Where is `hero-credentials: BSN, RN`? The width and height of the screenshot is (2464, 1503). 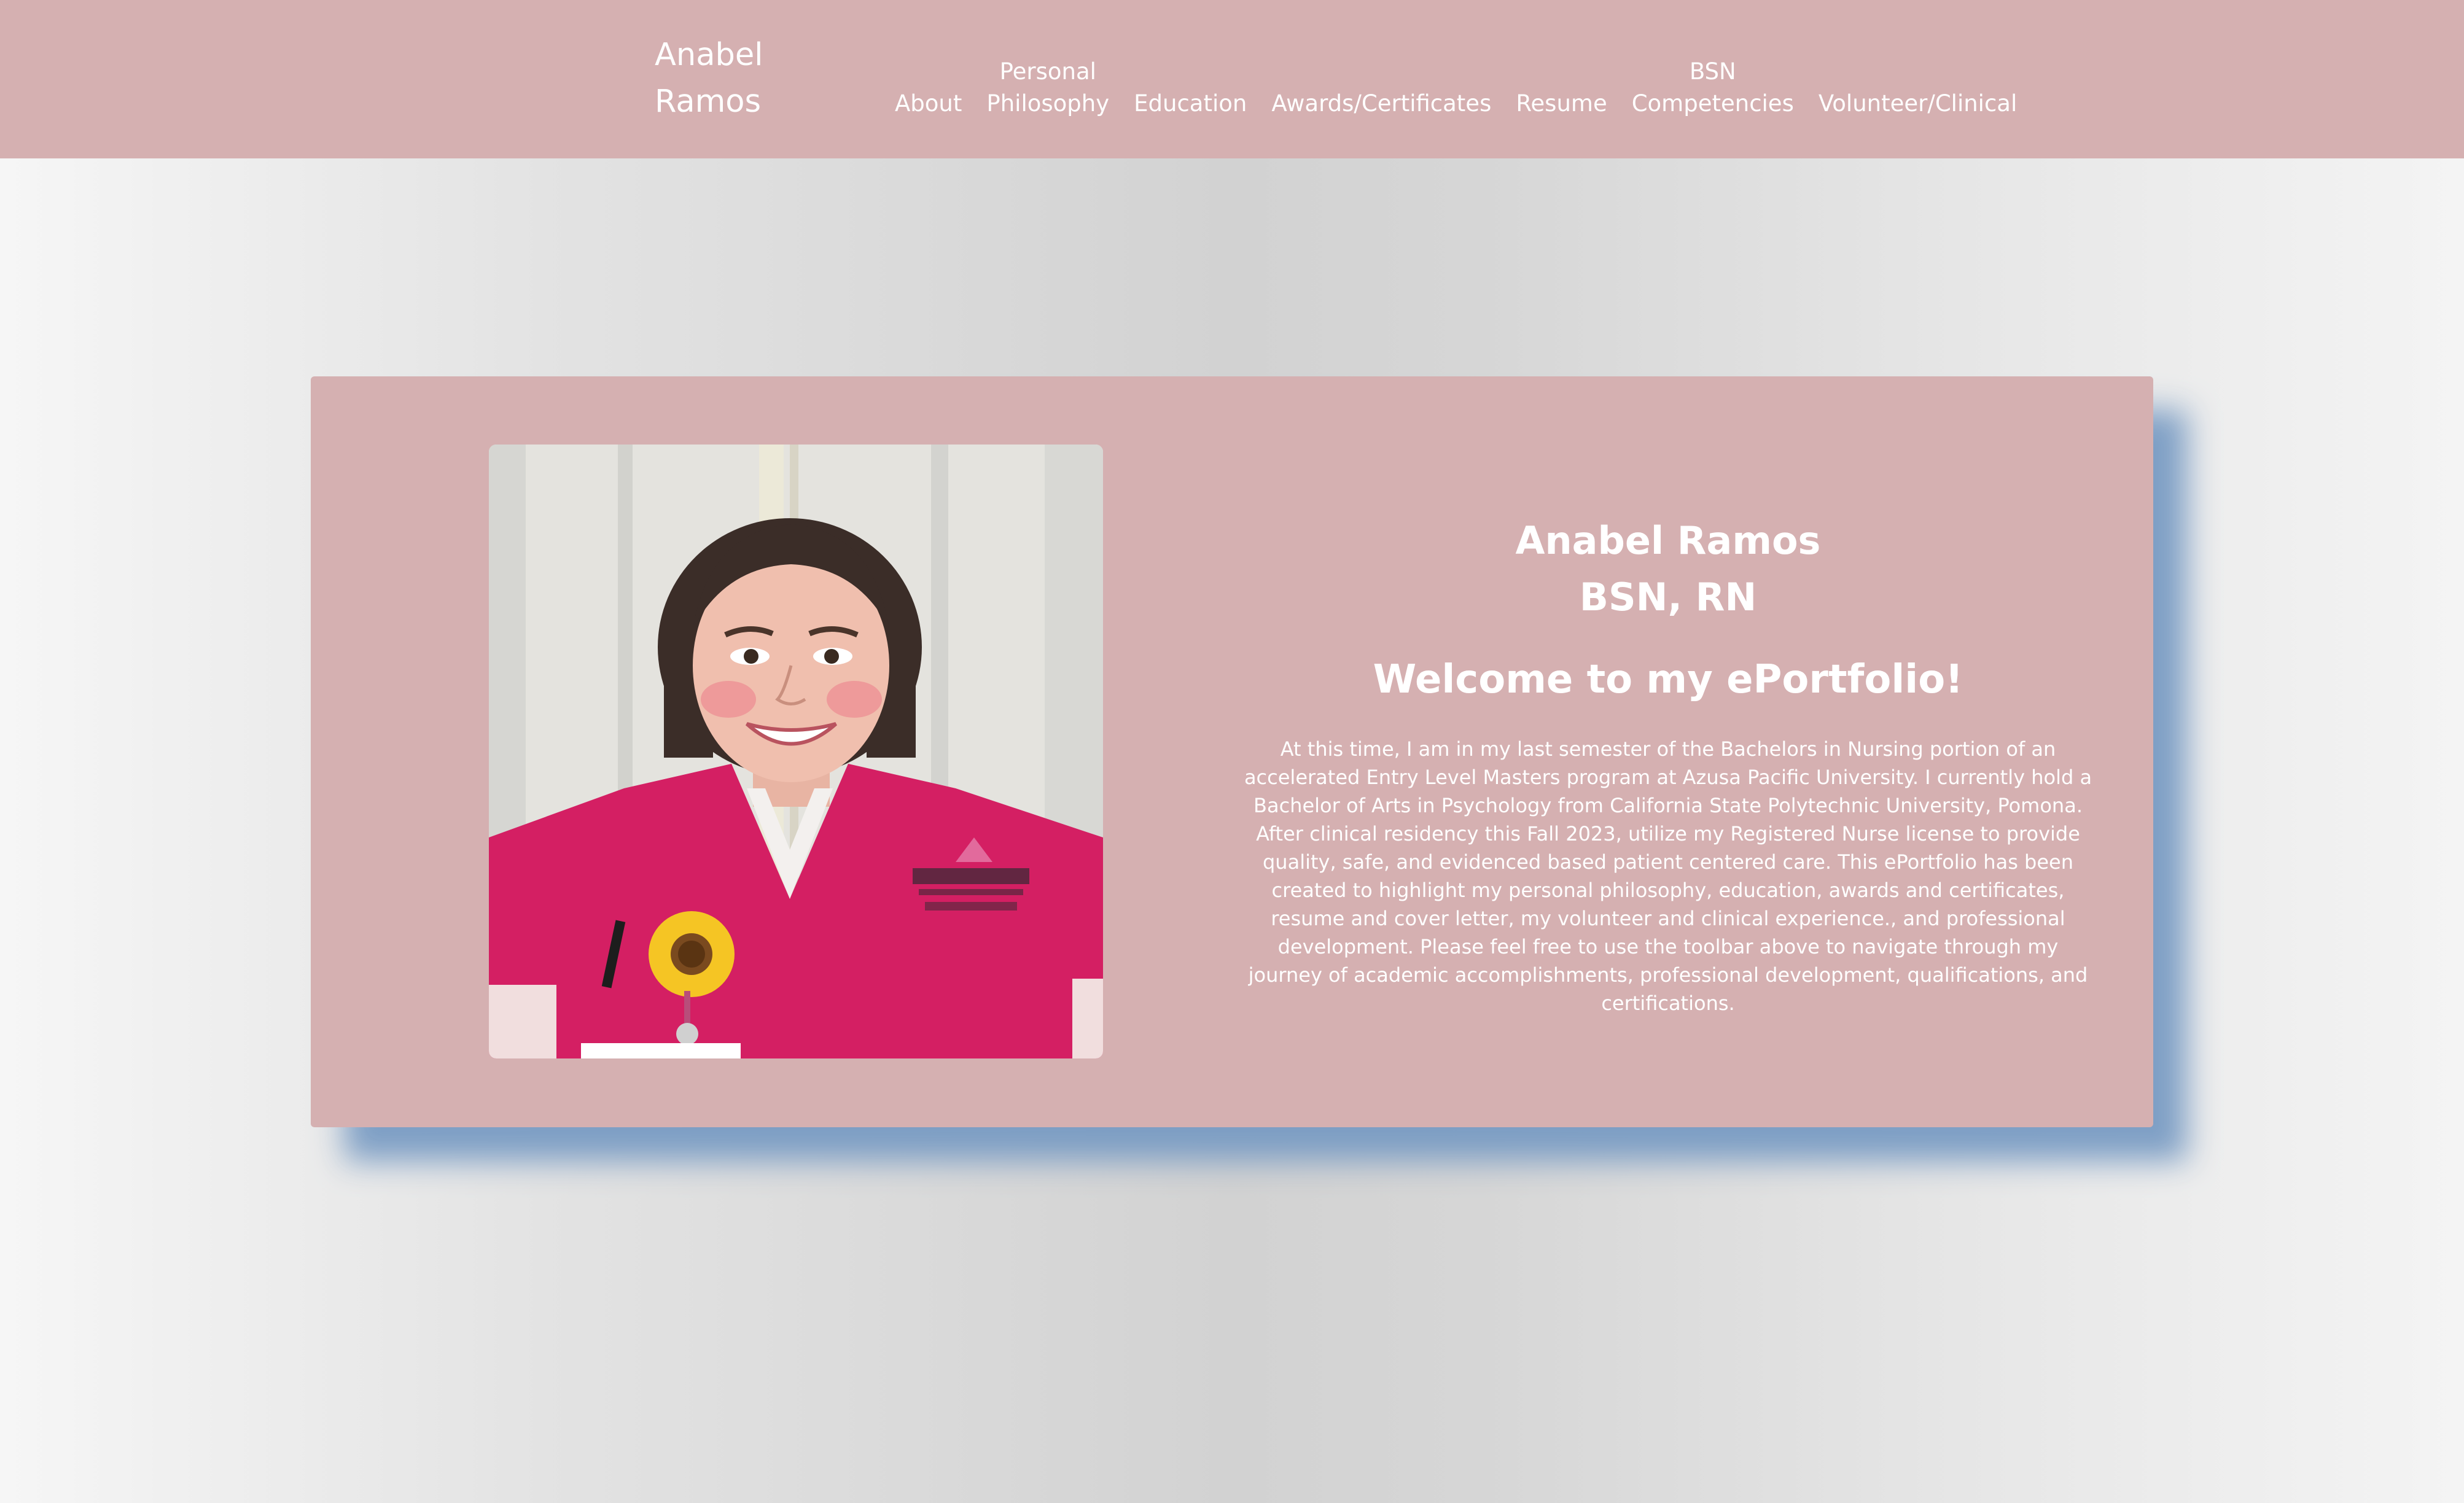 hero-credentials: BSN, RN is located at coordinates (1668, 597).